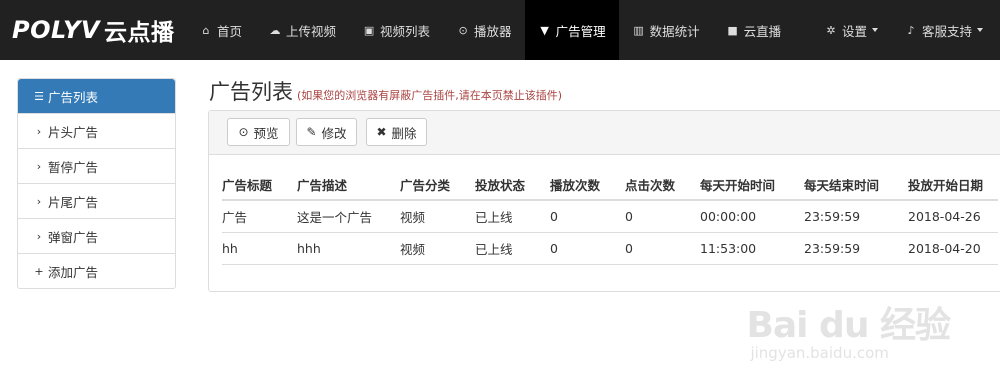 The height and width of the screenshot is (378, 1000). I want to click on preview-button: ⊙ 预览, so click(258, 132).